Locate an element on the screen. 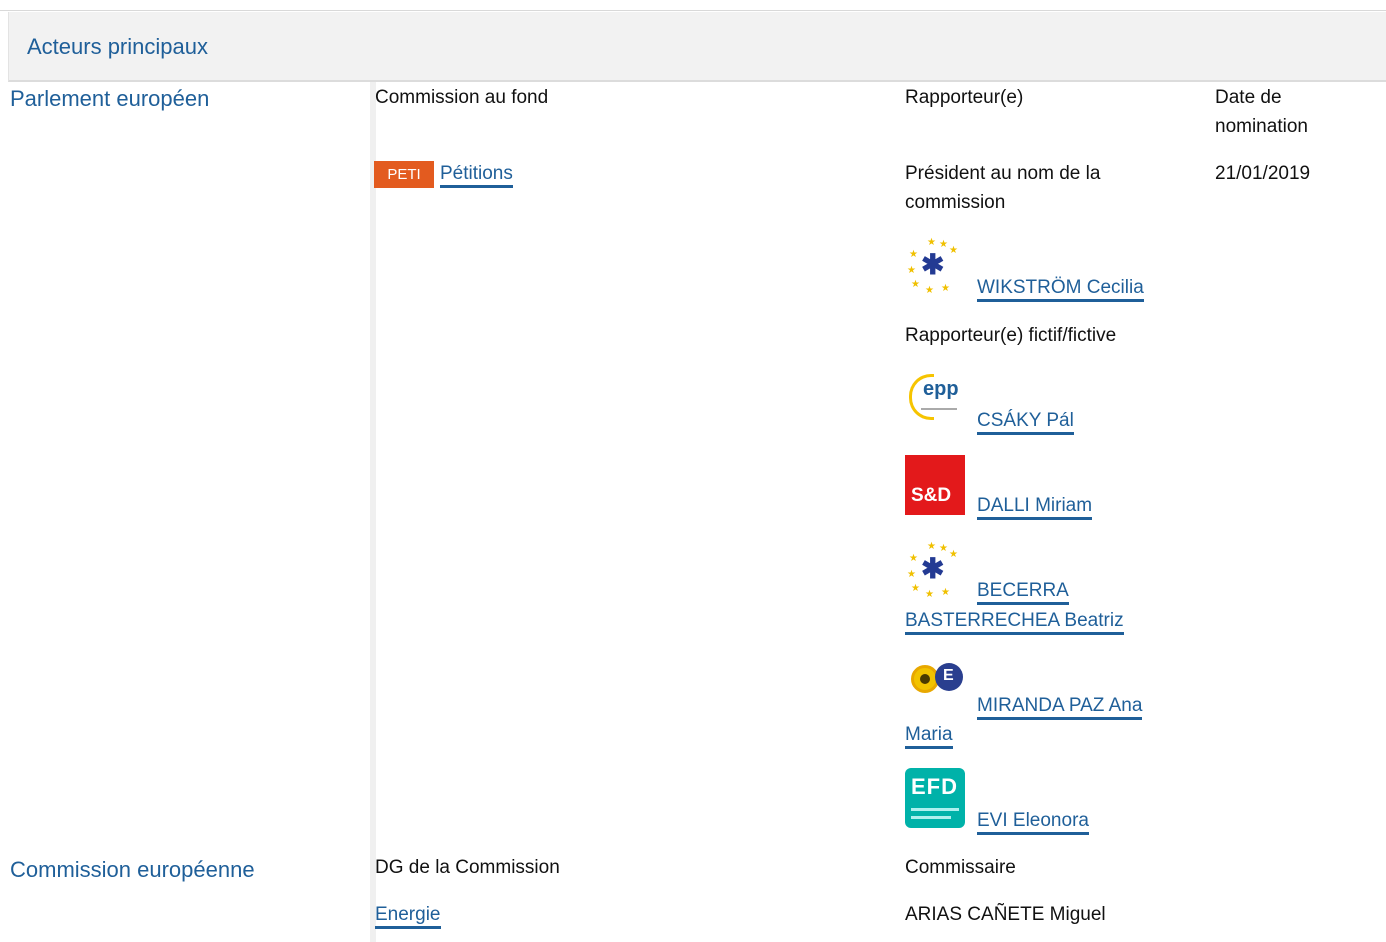 This screenshot has width=1386, height=942. shadow-rapporteur-link-cont: Maria is located at coordinates (929, 736).